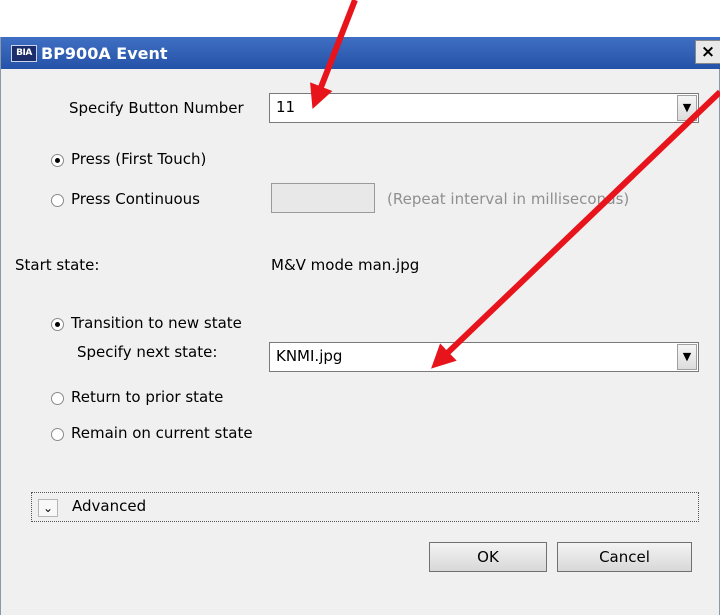  I want to click on app-logo-icon: BIA, so click(24, 53).